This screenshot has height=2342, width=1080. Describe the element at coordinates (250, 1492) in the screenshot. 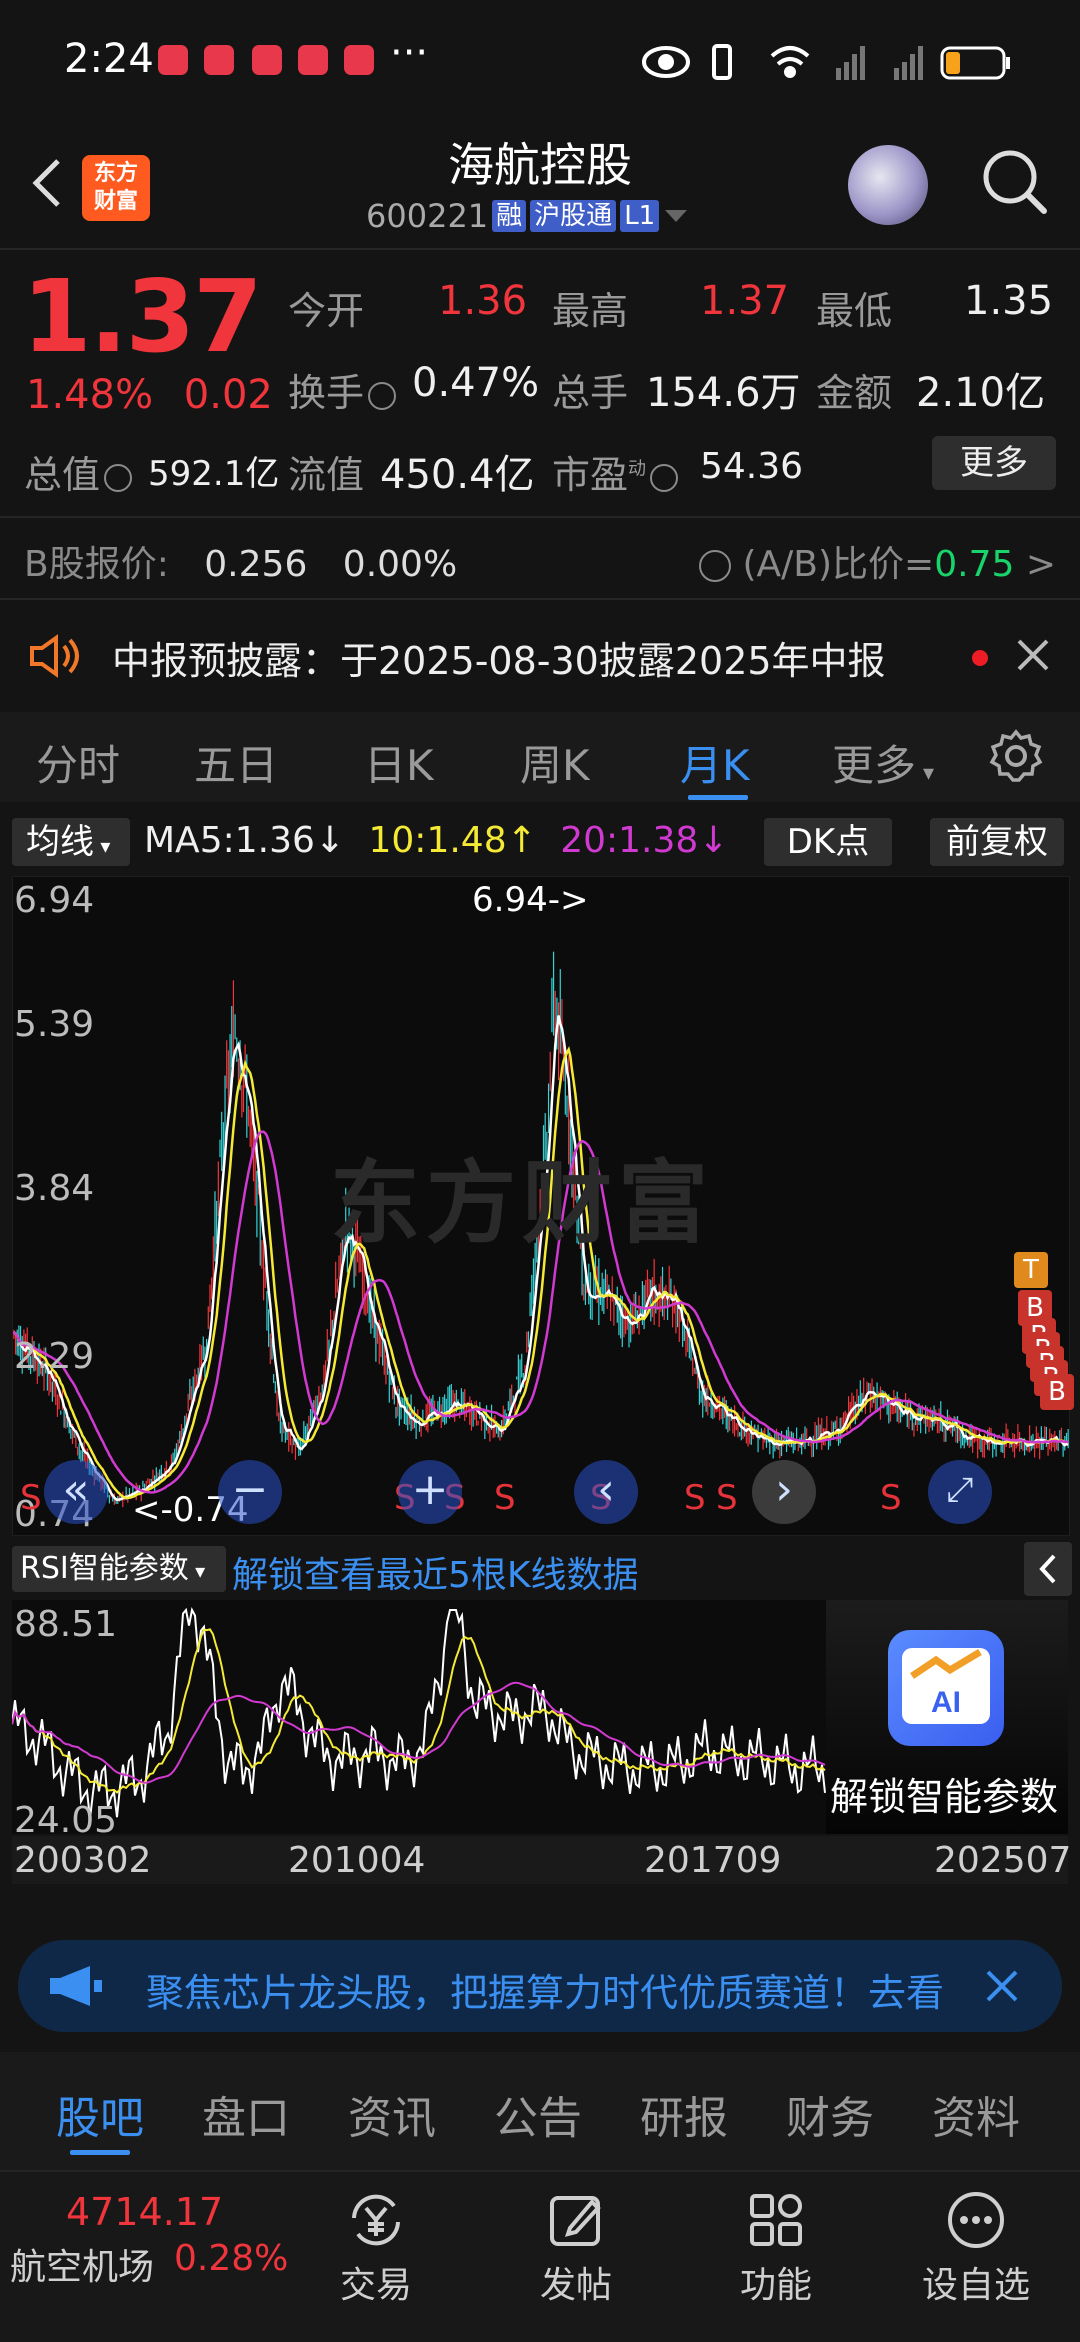

I see `zoom-out-icon: −` at that location.